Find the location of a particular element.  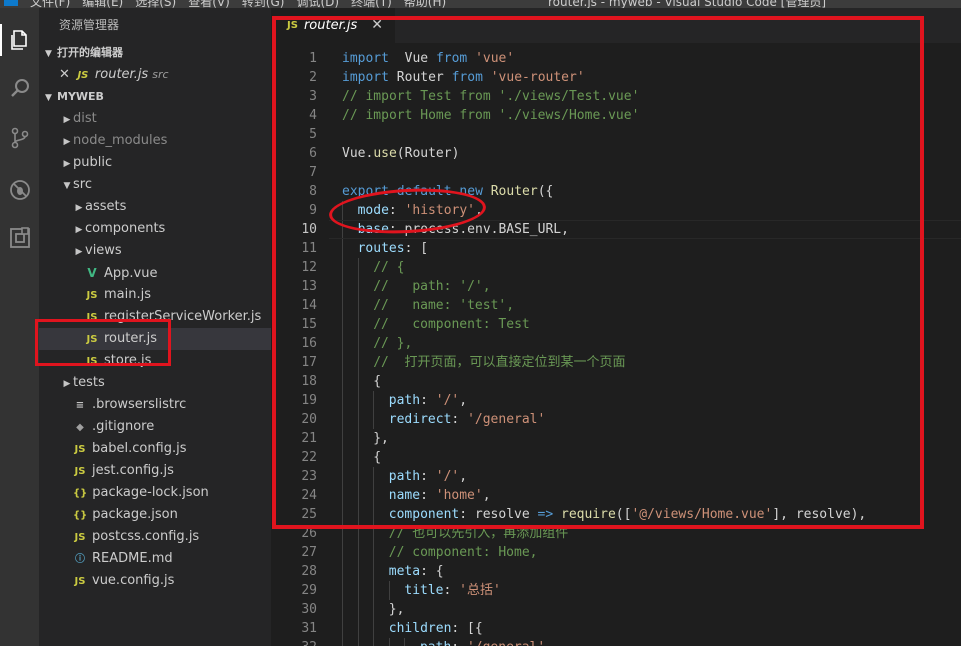

code-token: path is located at coordinates (404, 400).